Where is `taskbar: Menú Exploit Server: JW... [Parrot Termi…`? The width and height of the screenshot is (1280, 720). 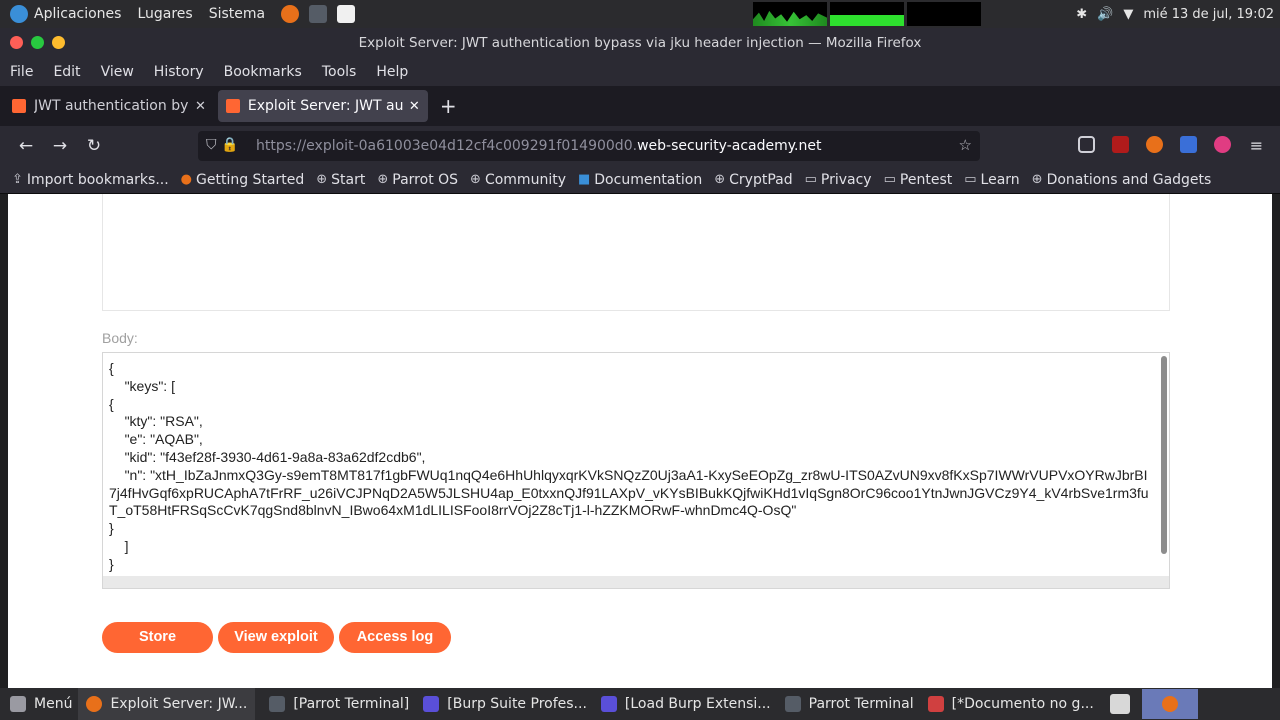
taskbar: Menú Exploit Server: JW... [Parrot Termi… is located at coordinates (640, 704).